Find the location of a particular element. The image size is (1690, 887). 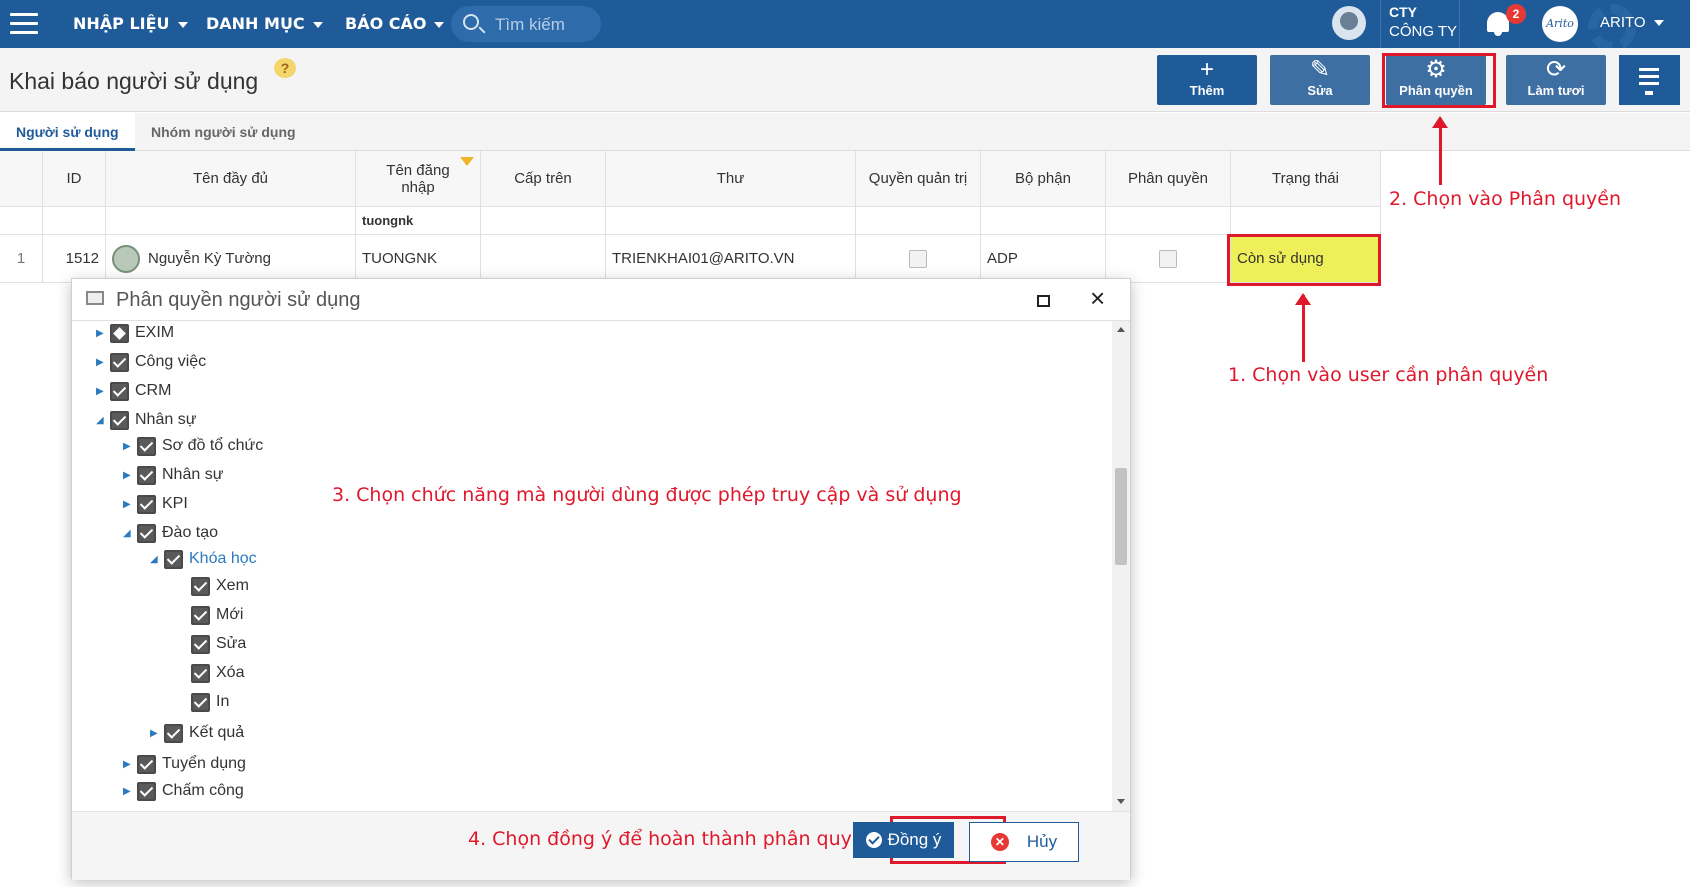

row-admin is located at coordinates (918, 258).